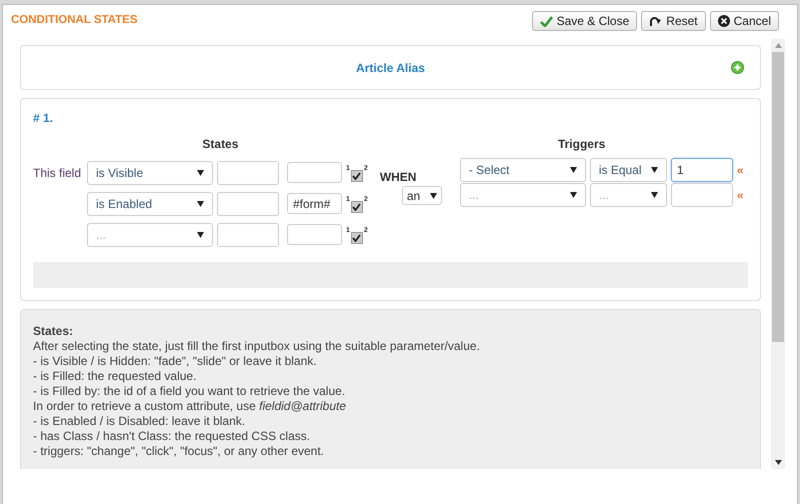 This screenshot has width=800, height=504. I want to click on toolbar-button: Reset, so click(673, 21).